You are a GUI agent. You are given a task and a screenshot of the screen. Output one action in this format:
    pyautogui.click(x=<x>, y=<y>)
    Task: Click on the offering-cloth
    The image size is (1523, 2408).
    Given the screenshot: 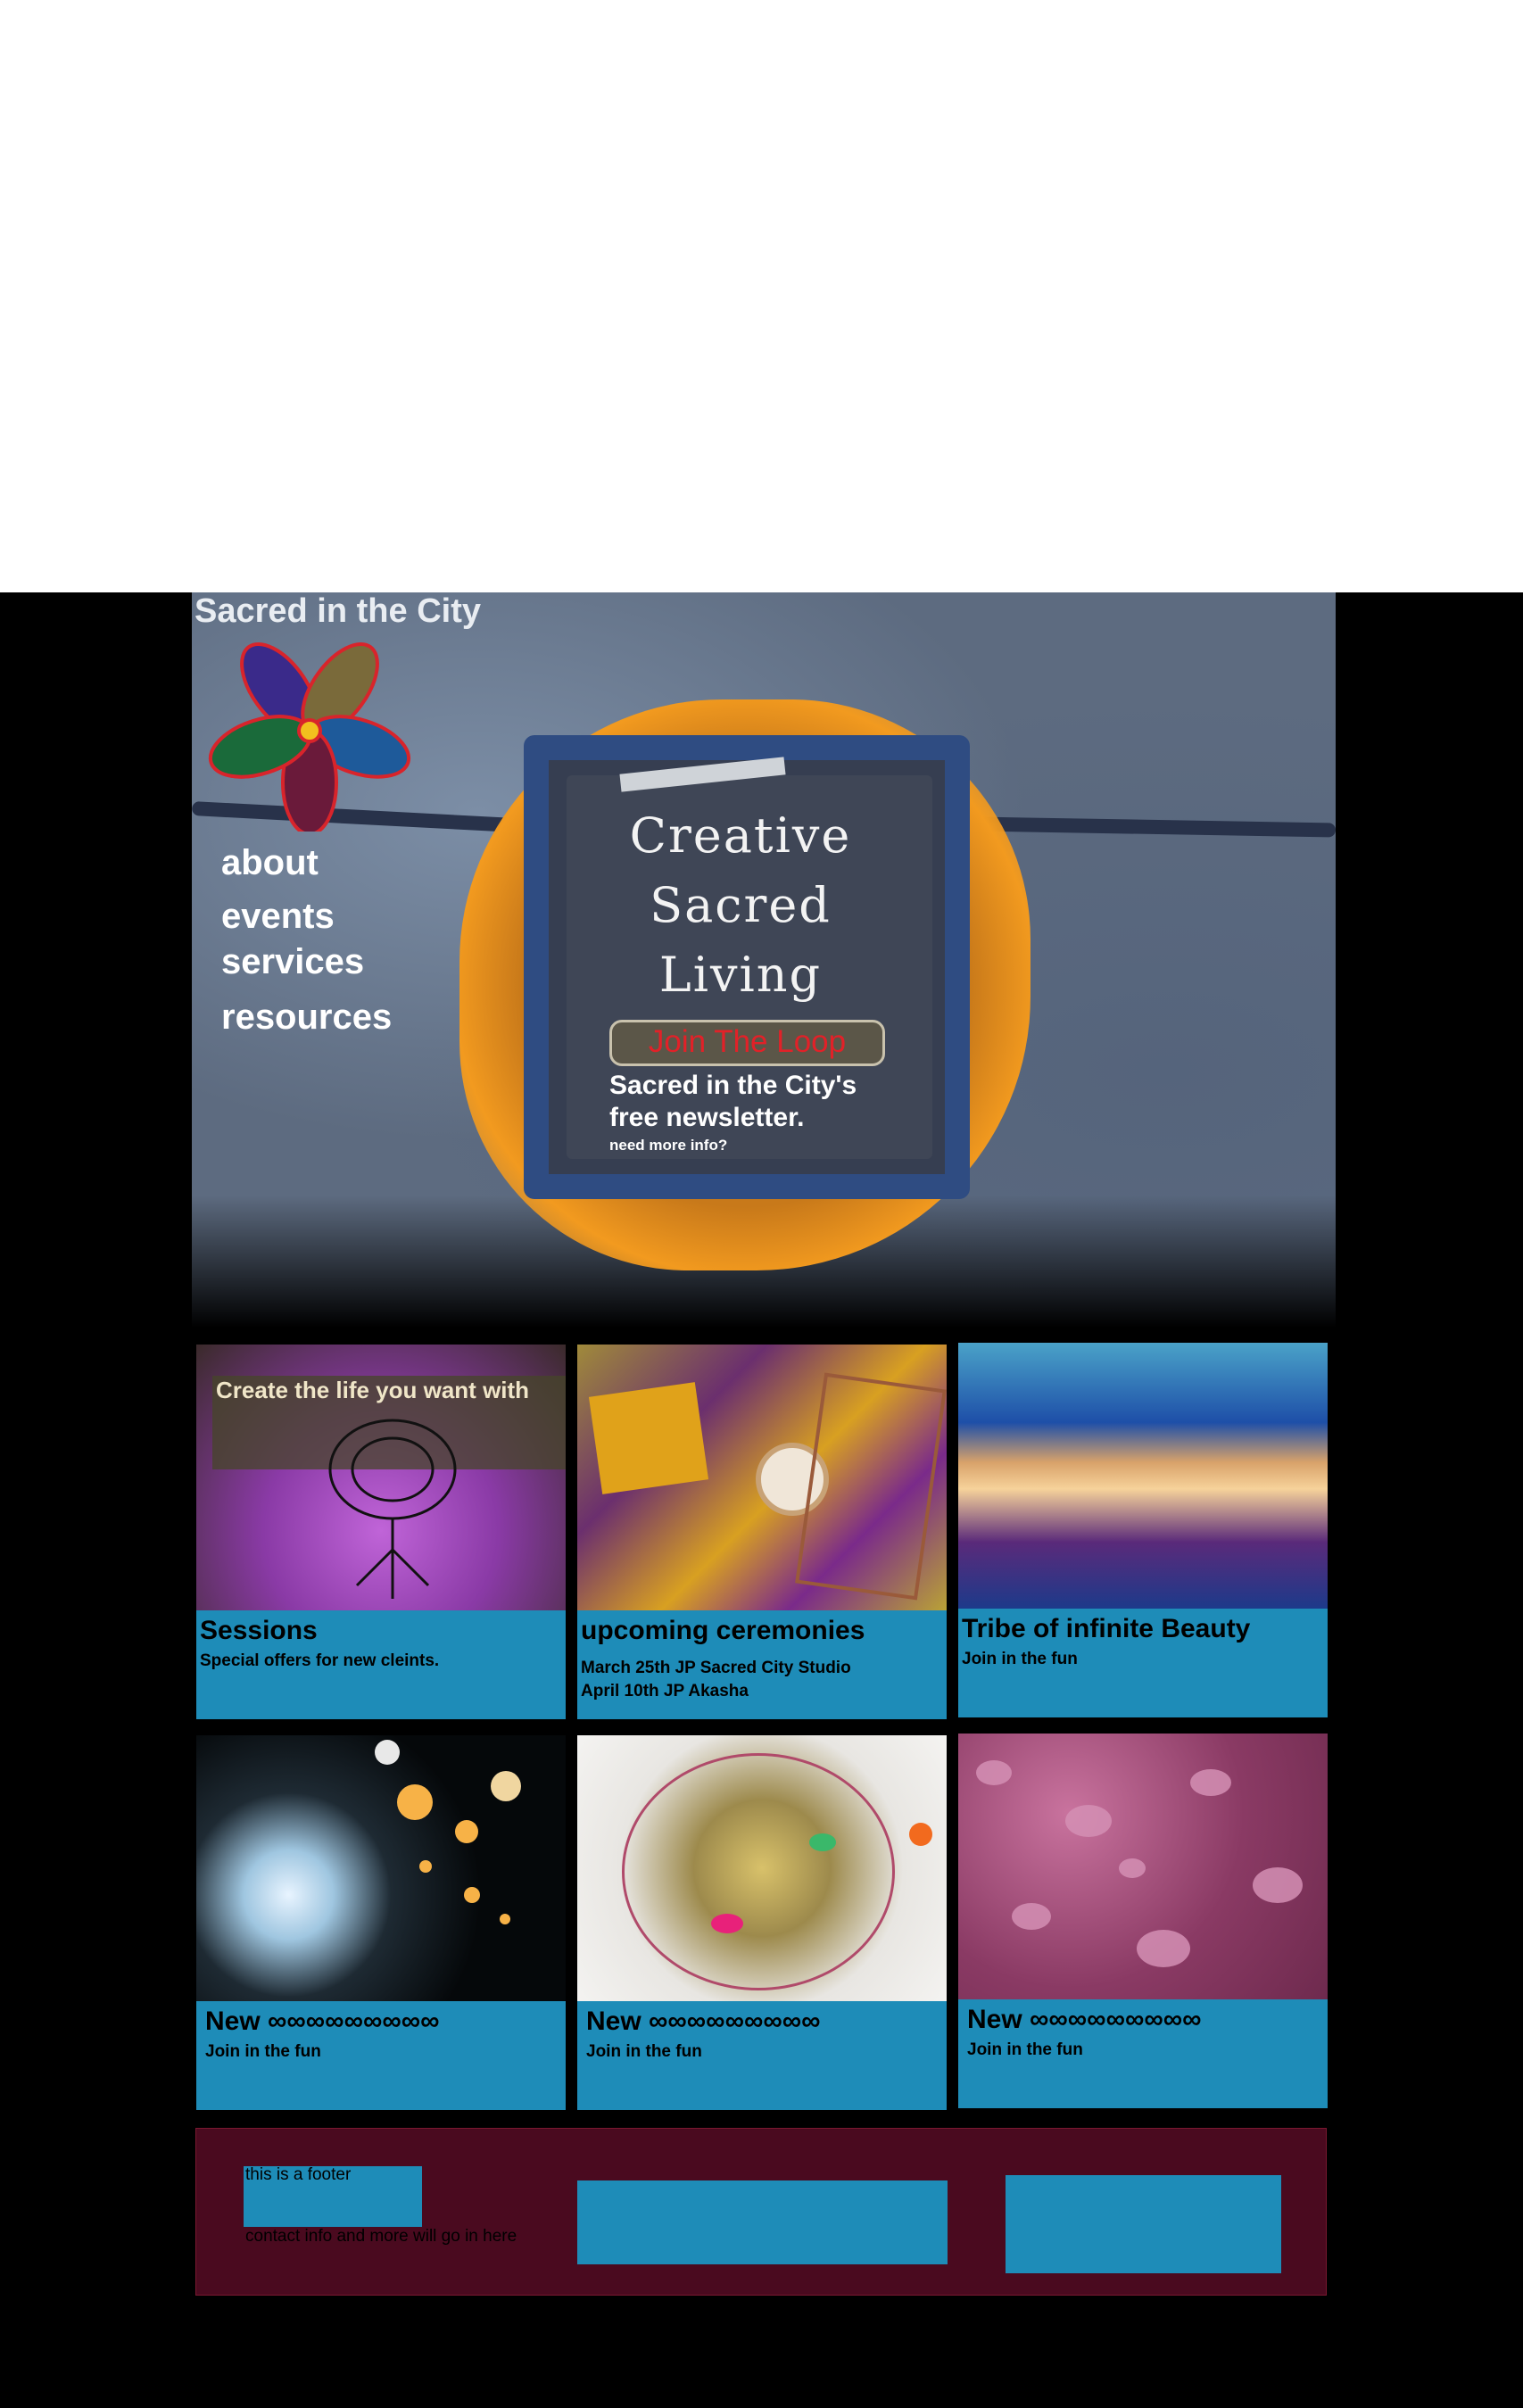 What is the action you would take?
    pyautogui.click(x=649, y=1438)
    